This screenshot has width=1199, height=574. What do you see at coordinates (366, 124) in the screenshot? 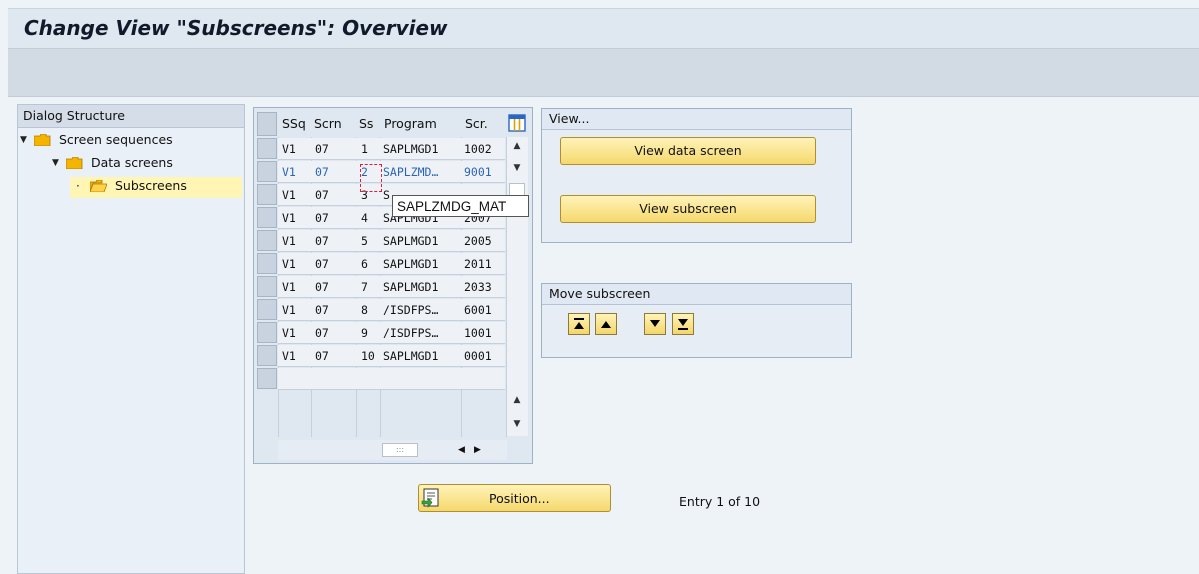
I see `column-header-ss: Ss` at bounding box center [366, 124].